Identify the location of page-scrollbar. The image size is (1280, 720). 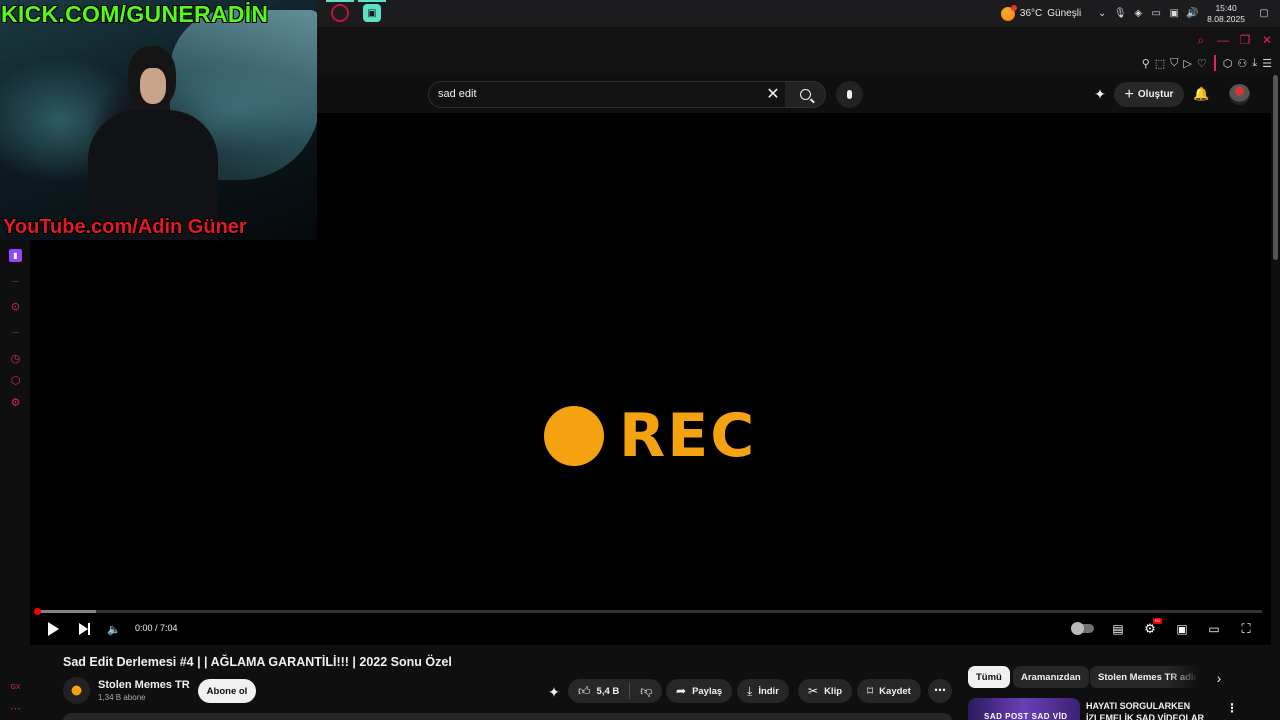
(1275, 397).